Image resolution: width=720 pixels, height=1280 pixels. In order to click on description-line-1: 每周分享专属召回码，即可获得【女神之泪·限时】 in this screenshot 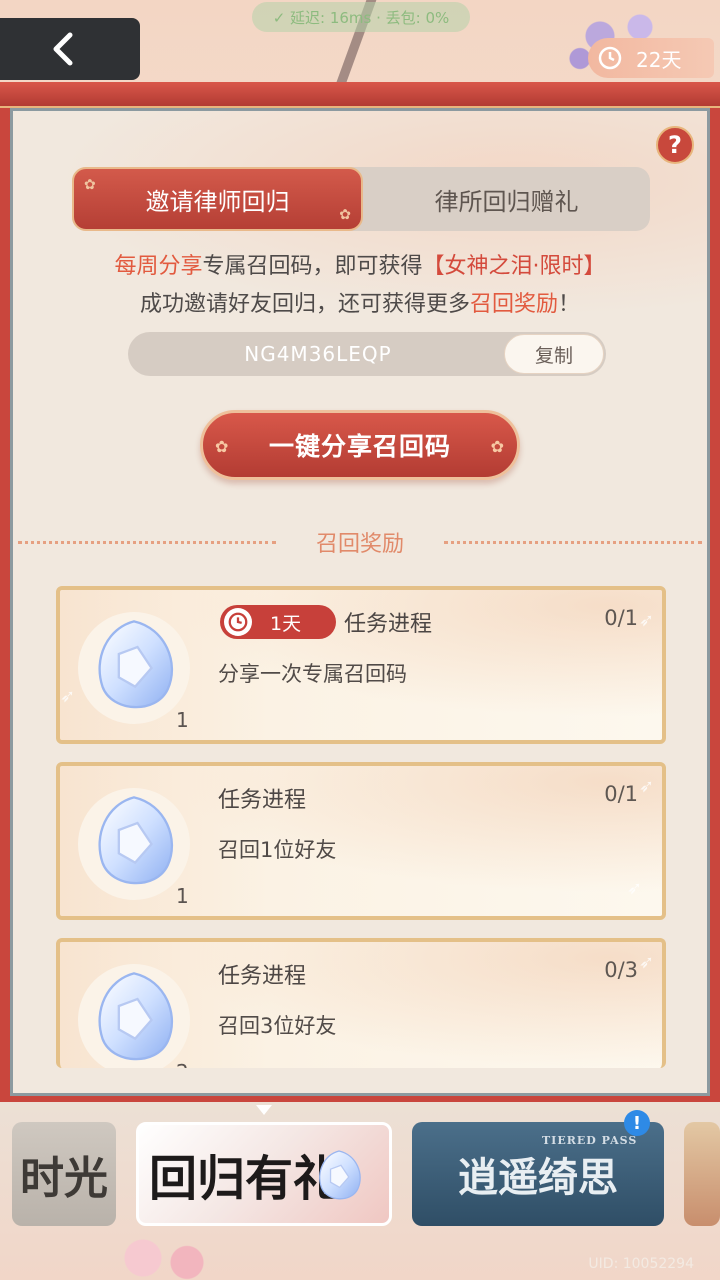, I will do `click(360, 266)`.